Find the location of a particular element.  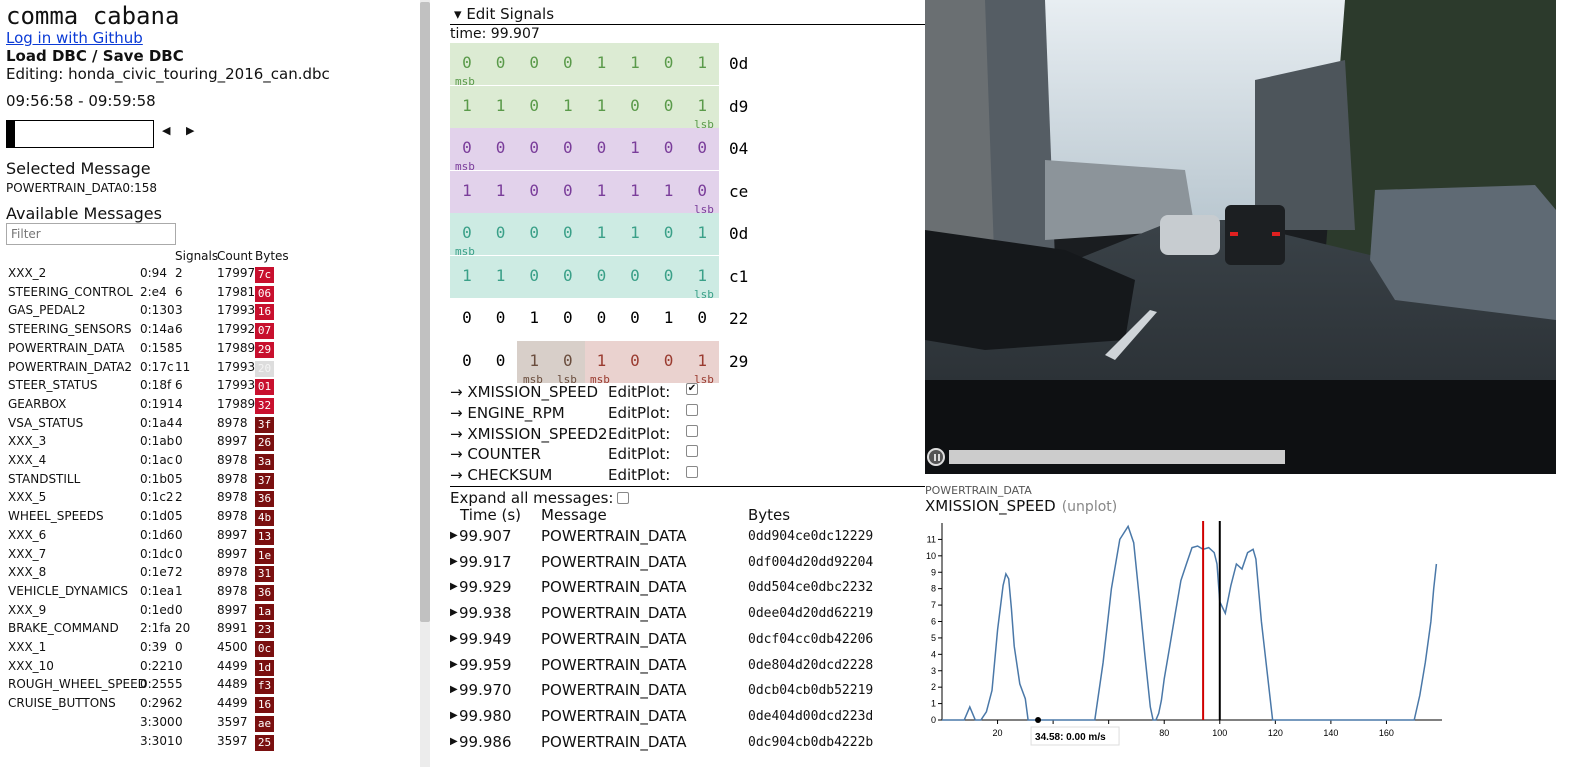

log-row: ▶ 99.938 POWERTRAIN_DATA 0dee04d20dd62219 is located at coordinates (685, 617).